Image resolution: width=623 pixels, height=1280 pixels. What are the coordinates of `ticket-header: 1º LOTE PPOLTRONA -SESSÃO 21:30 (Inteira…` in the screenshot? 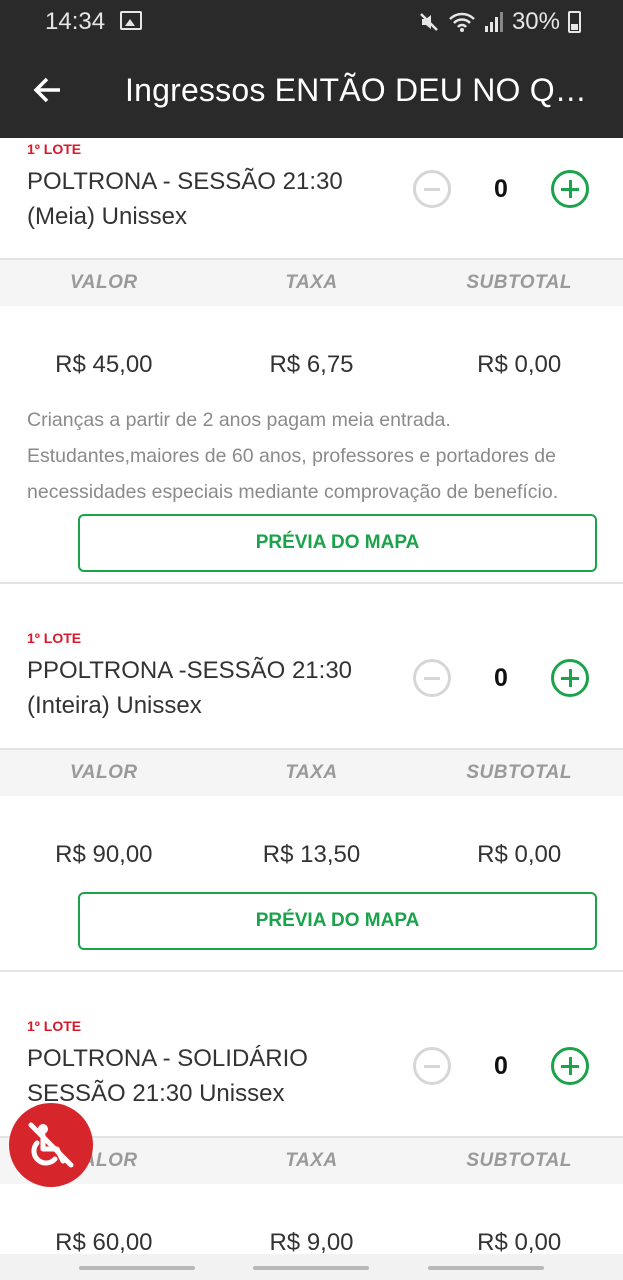 It's located at (311, 667).